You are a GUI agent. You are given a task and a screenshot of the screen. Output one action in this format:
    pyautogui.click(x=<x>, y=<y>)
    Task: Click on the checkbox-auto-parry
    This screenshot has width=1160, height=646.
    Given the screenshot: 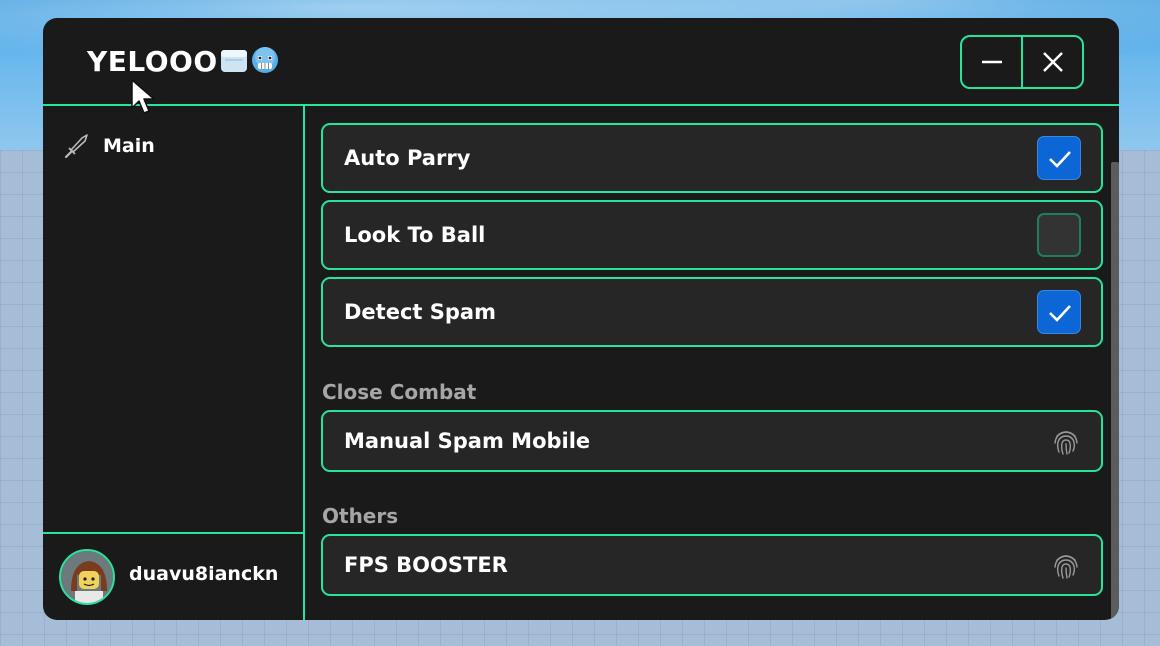 What is the action you would take?
    pyautogui.click(x=1059, y=158)
    